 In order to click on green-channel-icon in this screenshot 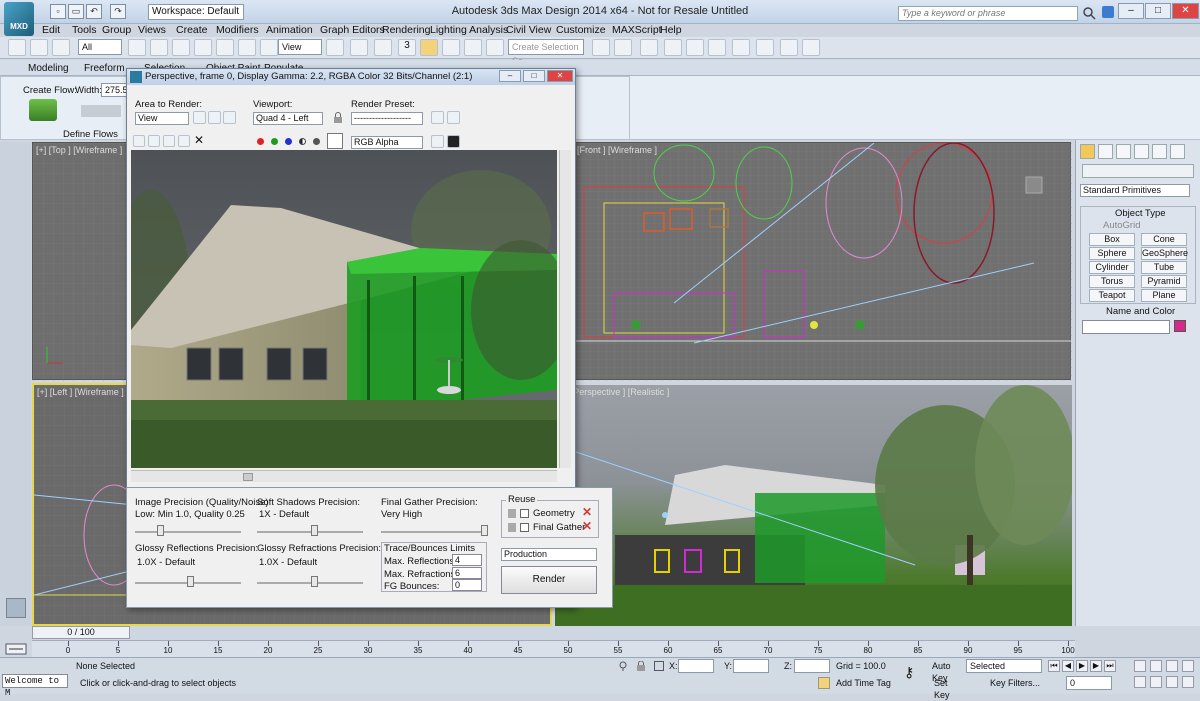, I will do `click(274, 141)`.